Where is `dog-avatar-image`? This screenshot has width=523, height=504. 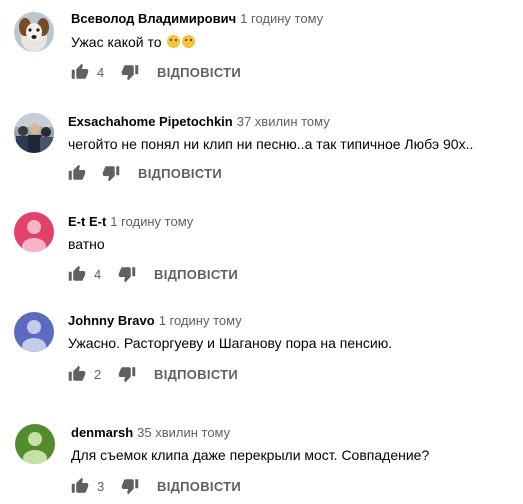
dog-avatar-image is located at coordinates (34, 32).